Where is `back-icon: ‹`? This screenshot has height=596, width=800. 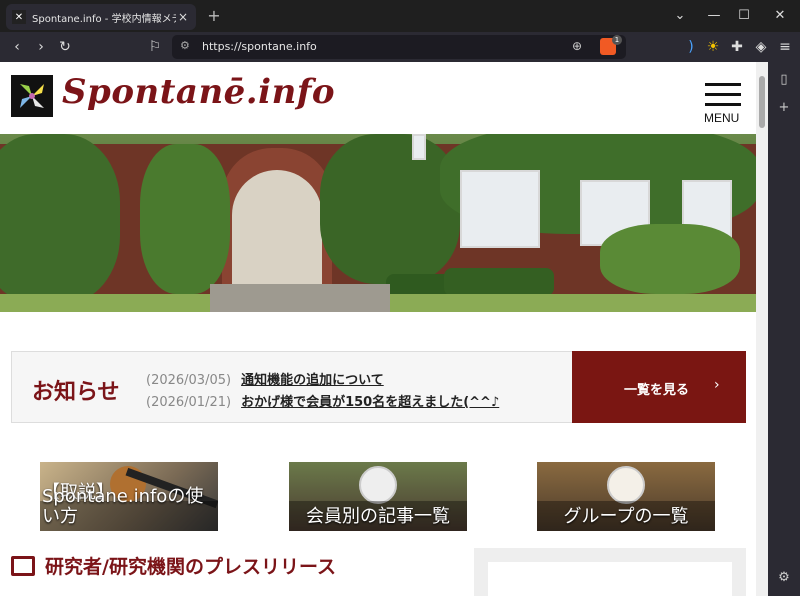 back-icon: ‹ is located at coordinates (17, 47).